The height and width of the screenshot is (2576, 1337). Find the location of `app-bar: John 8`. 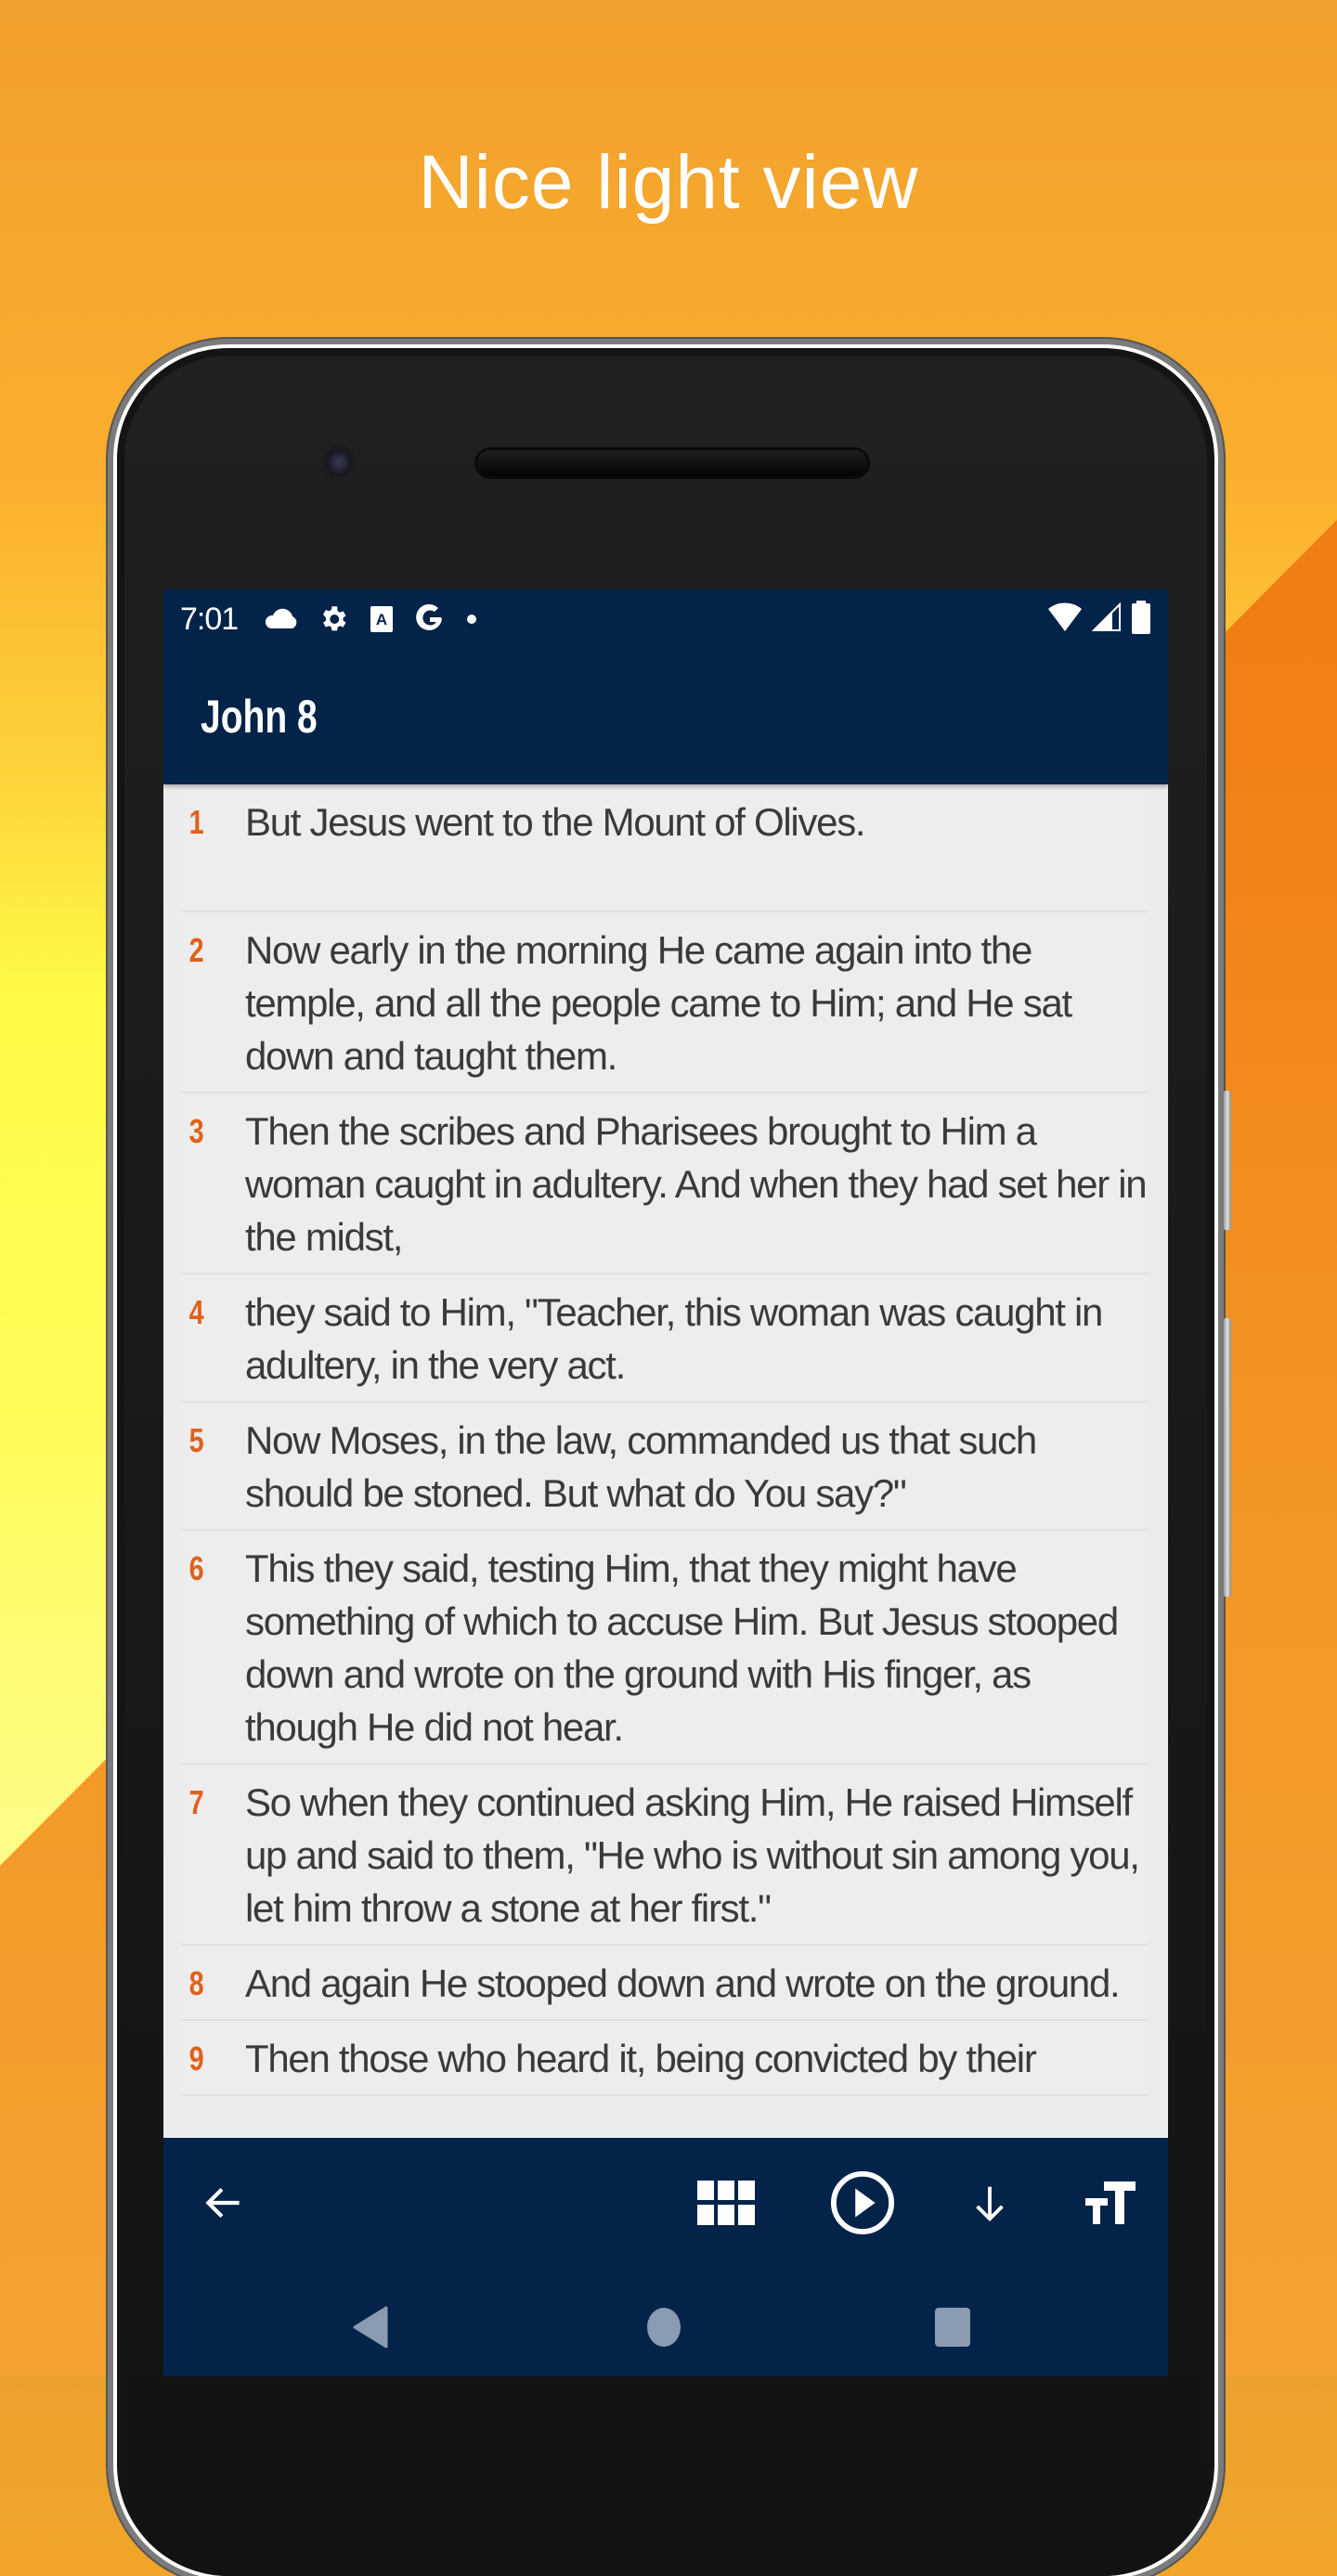

app-bar: John 8 is located at coordinates (665, 716).